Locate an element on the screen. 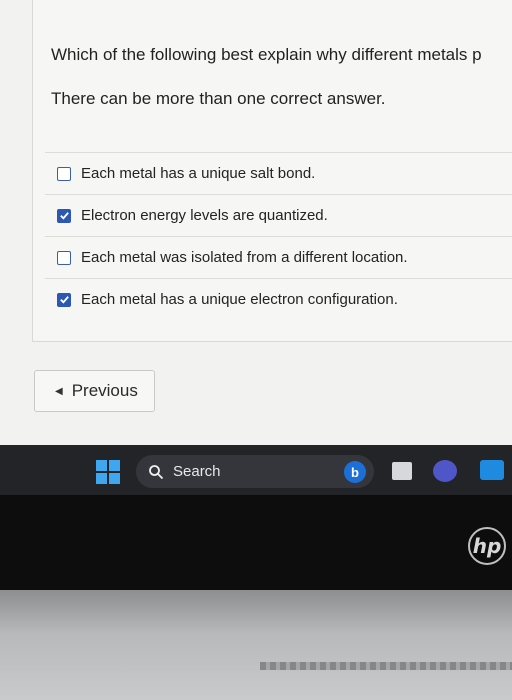 The height and width of the screenshot is (700, 512). previous-button: ◀ Previous is located at coordinates (94, 391).